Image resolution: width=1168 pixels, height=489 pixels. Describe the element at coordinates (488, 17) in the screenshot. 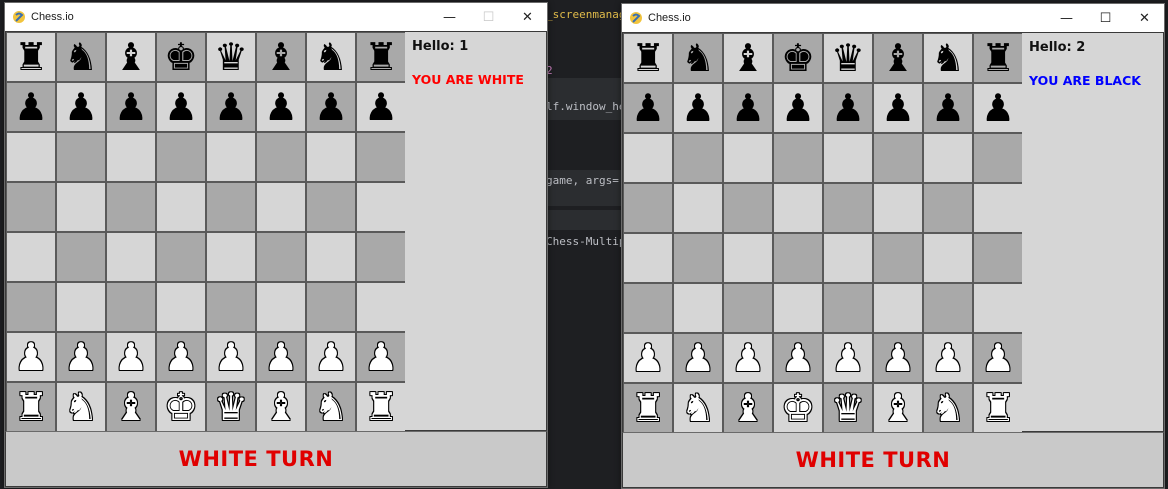

I see `maximize-button: ☐` at that location.